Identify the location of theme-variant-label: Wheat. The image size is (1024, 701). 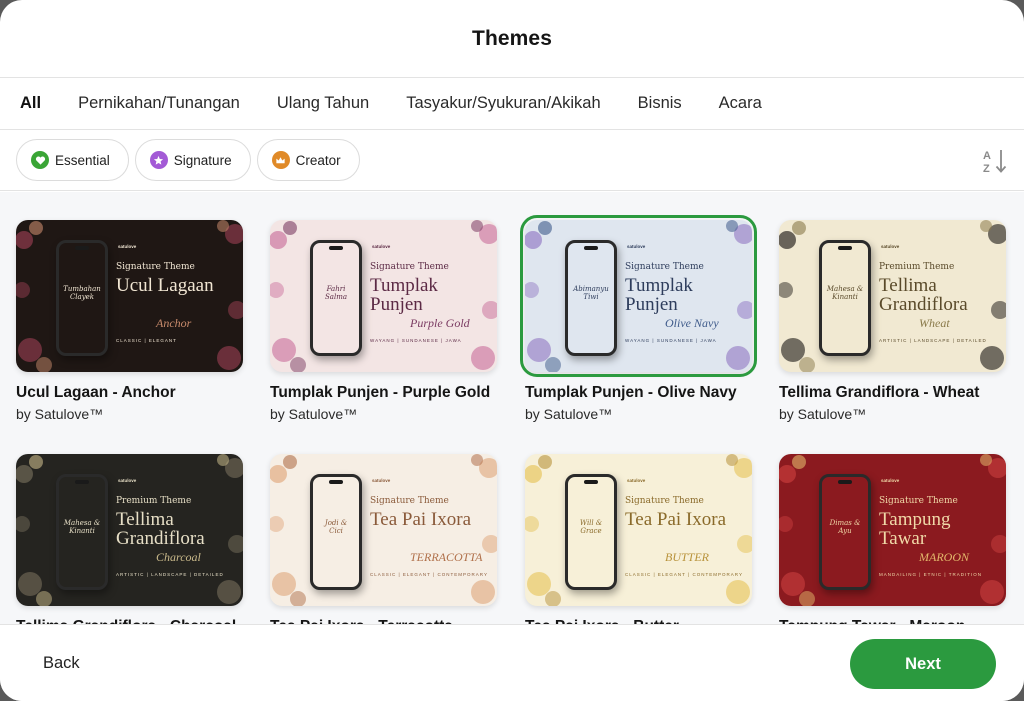
(934, 323).